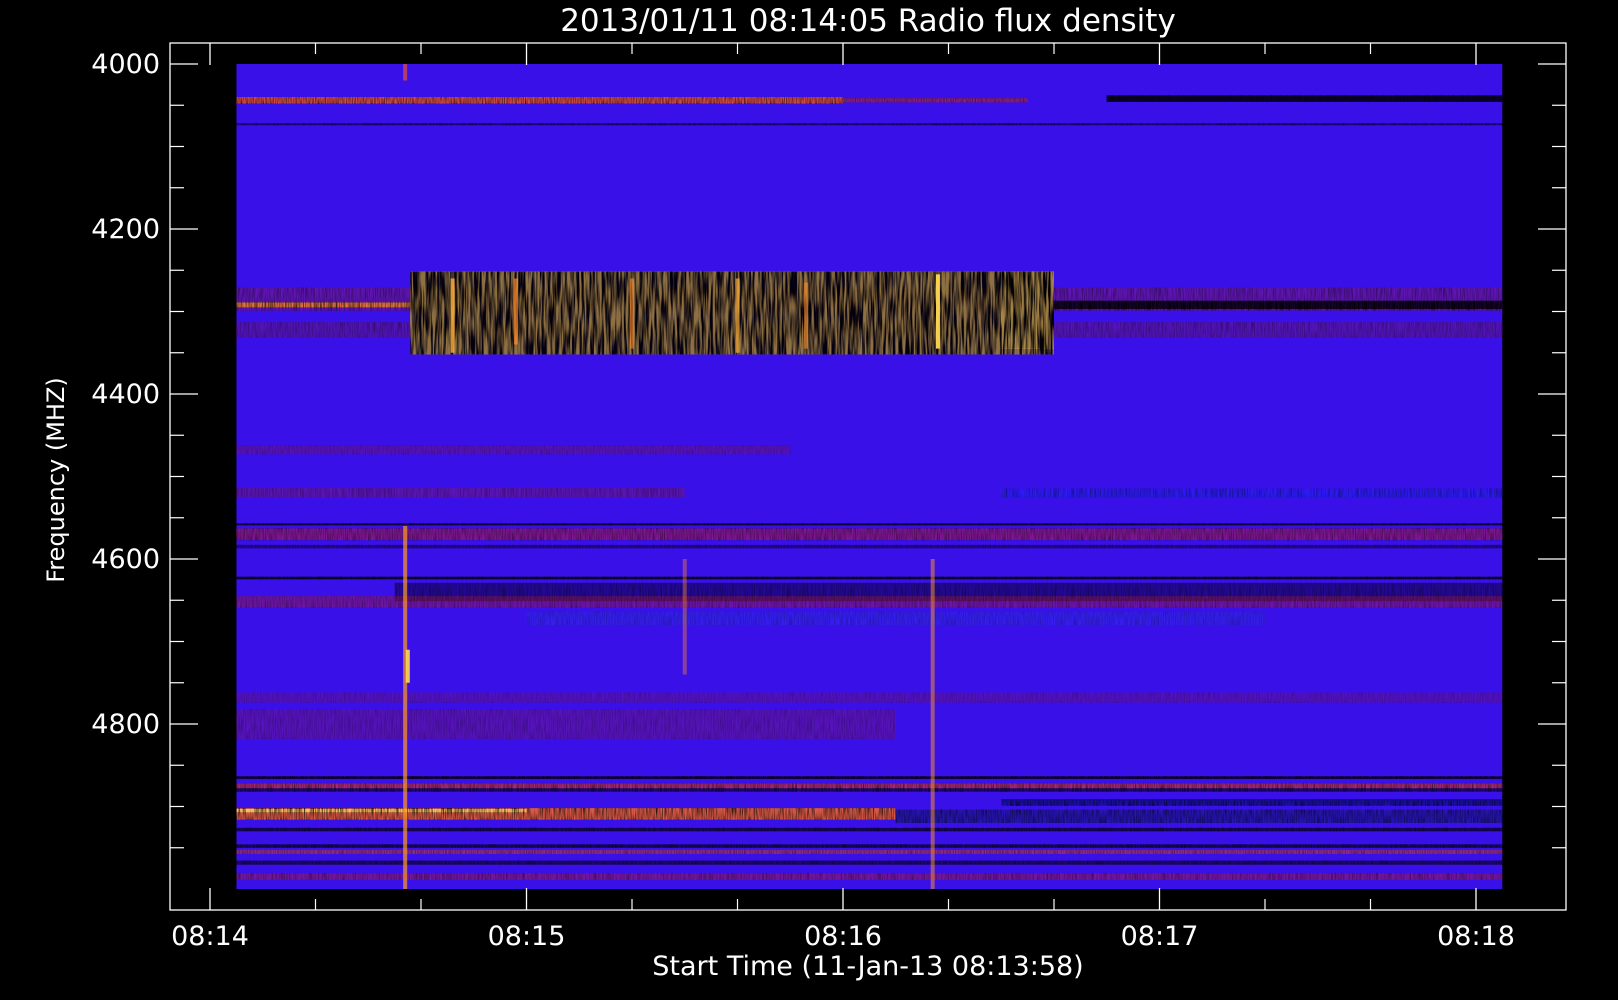 This screenshot has width=1618, height=1000. Describe the element at coordinates (125, 229) in the screenshot. I see `y-tick-label: 4200` at that location.